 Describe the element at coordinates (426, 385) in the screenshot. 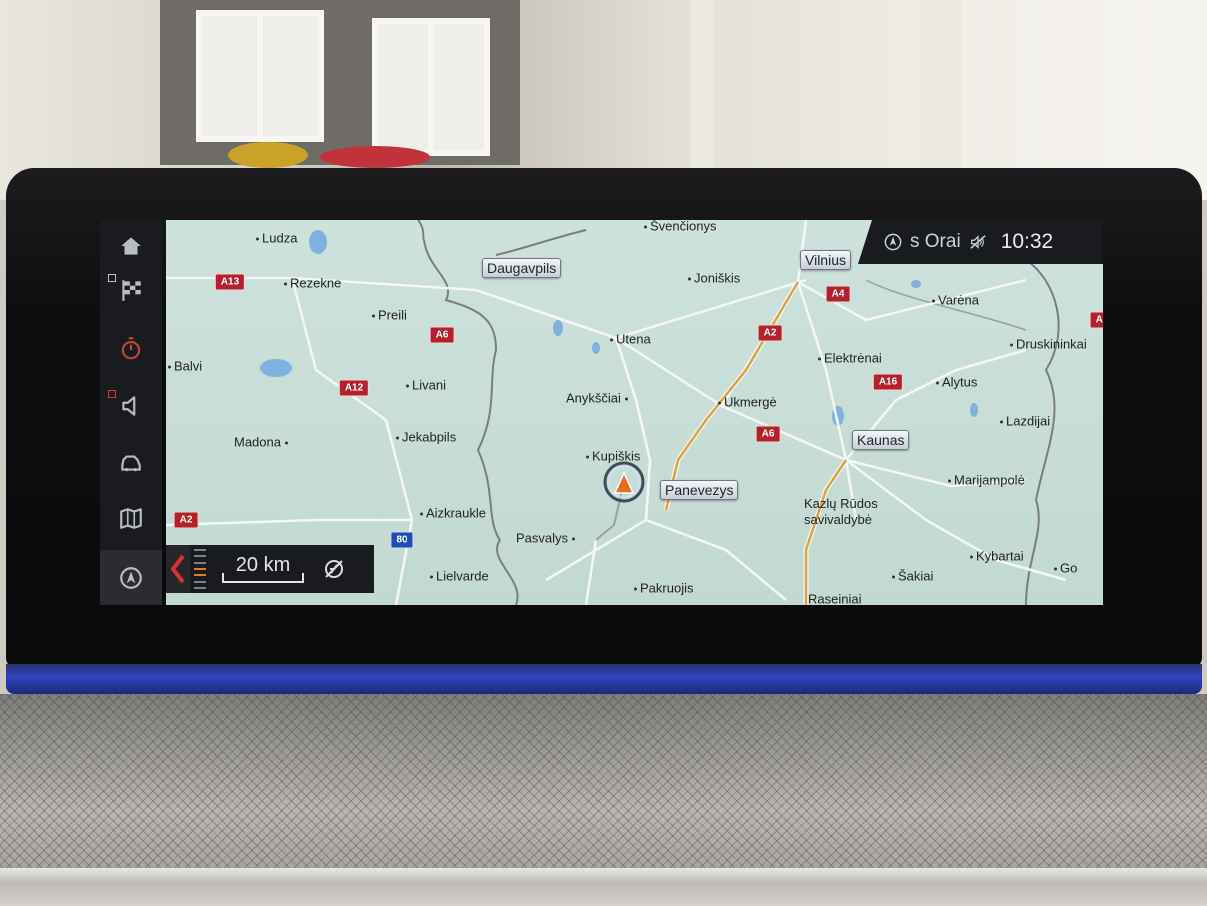

I see `map-city-label: Livani` at that location.